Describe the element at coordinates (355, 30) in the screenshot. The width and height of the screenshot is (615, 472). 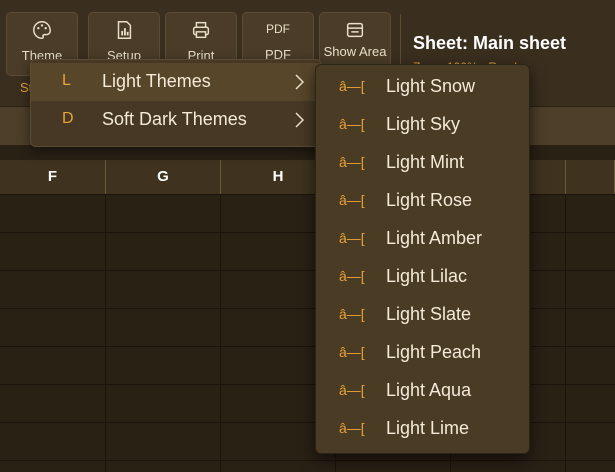
I see `show-area-icon` at that location.